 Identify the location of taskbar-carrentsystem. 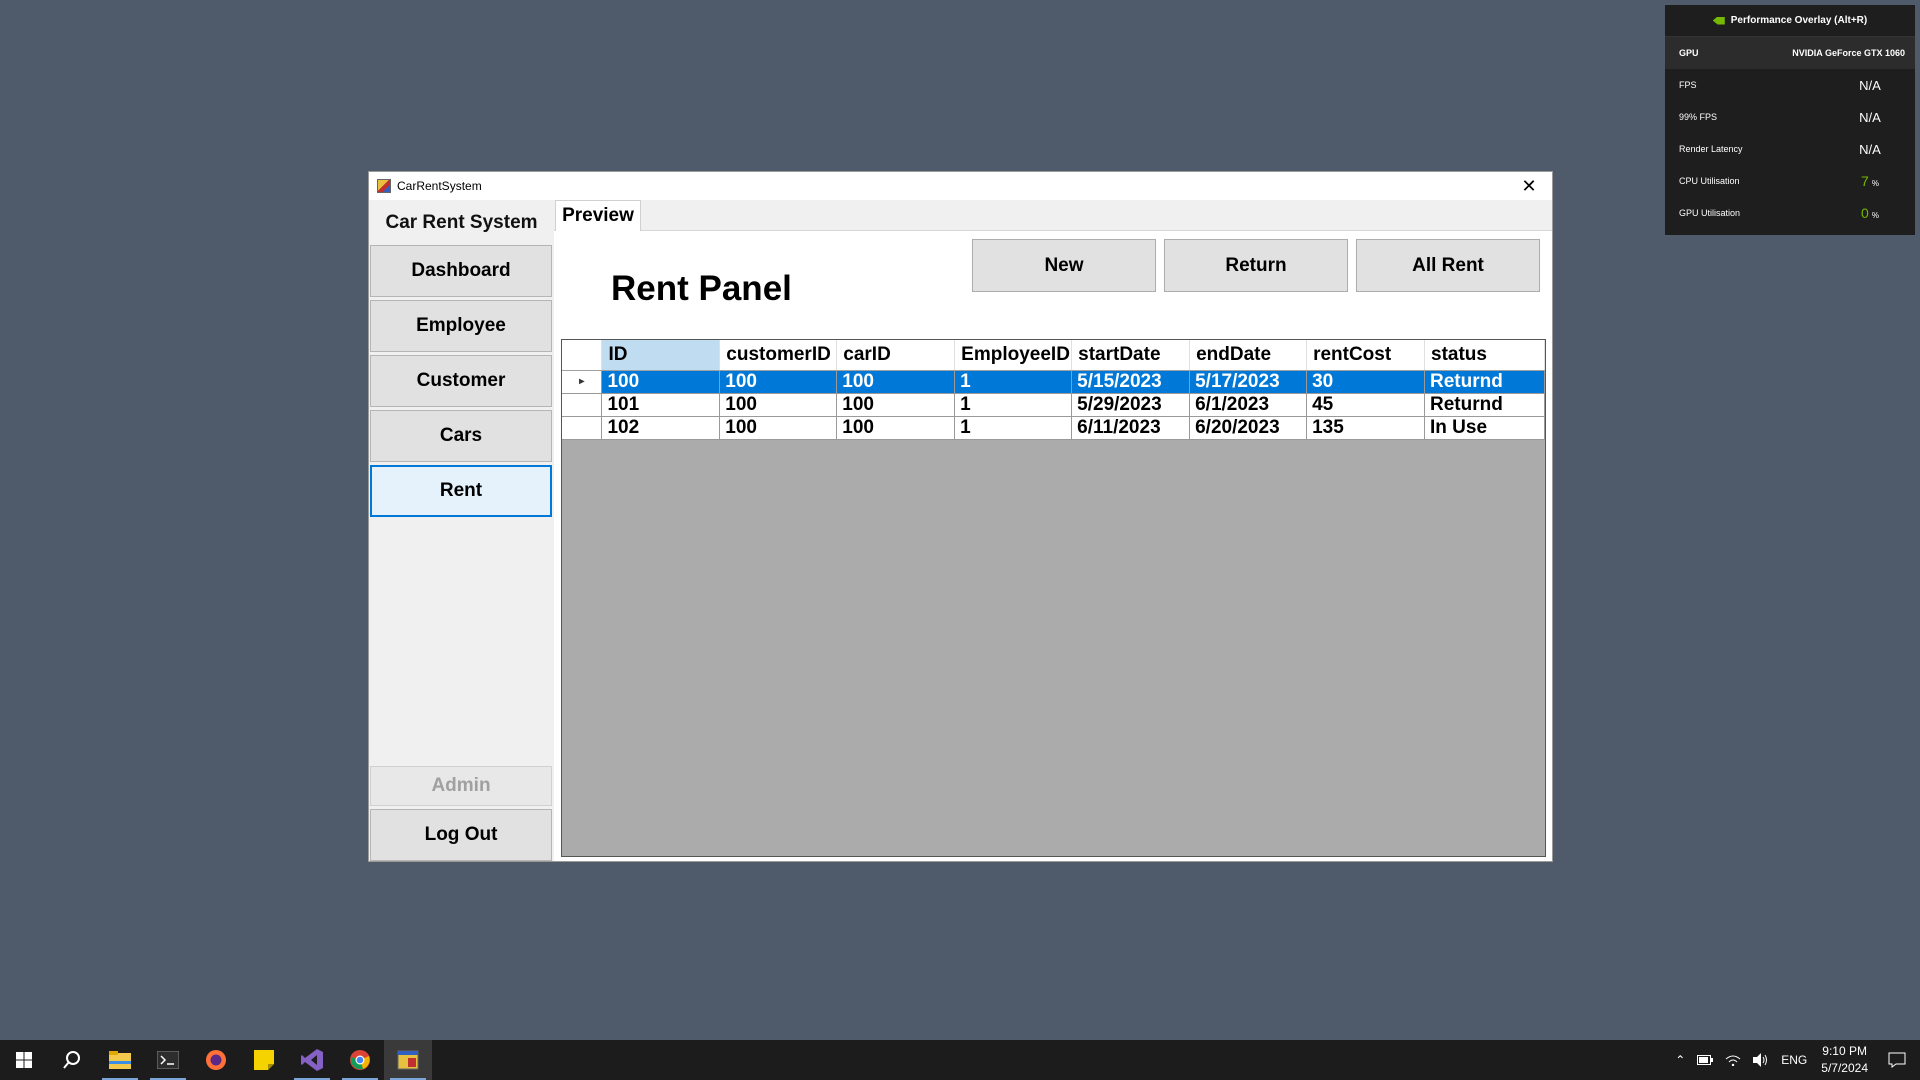
(408, 1060).